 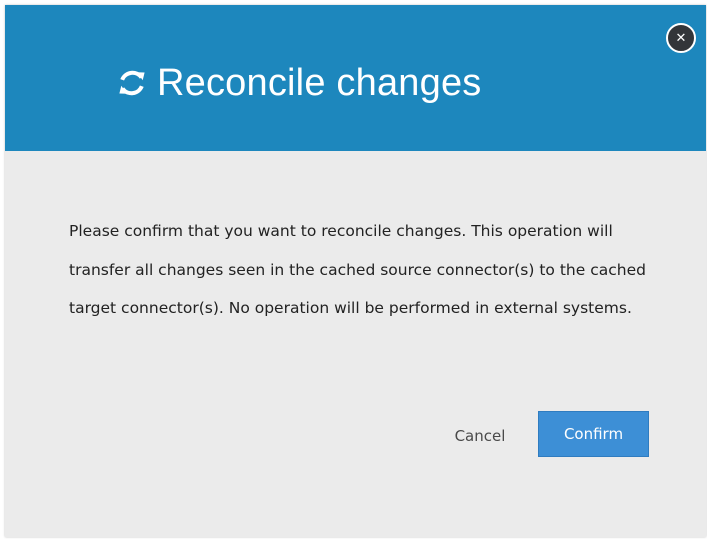 I want to click on close-icon: ✕, so click(x=681, y=38).